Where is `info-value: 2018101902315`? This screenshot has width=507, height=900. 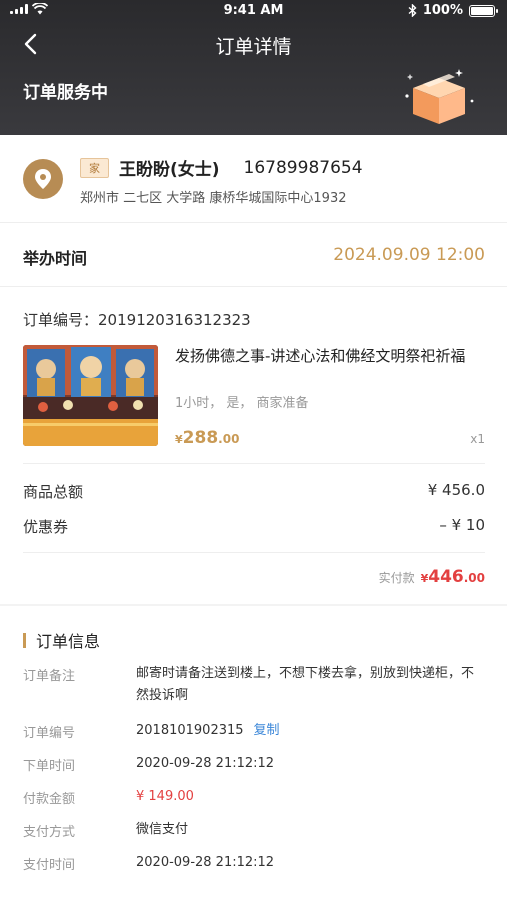
info-value: 2018101902315 is located at coordinates (190, 730).